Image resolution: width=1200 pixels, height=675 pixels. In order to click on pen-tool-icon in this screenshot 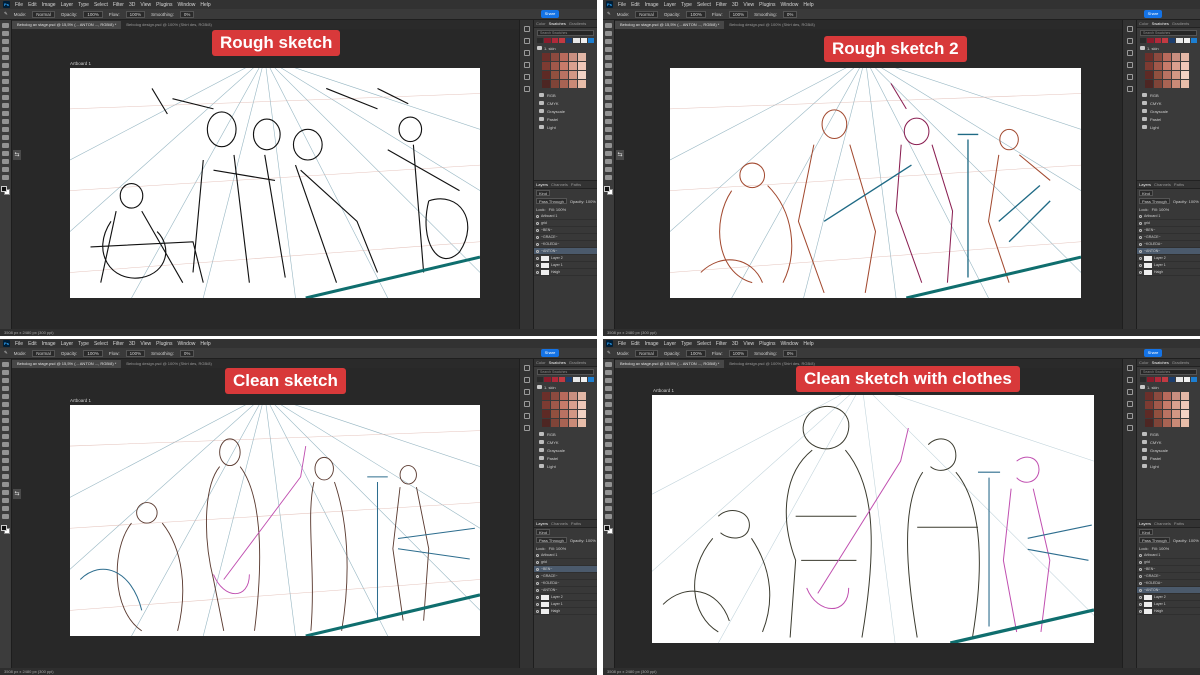, I will do `click(5, 137)`.